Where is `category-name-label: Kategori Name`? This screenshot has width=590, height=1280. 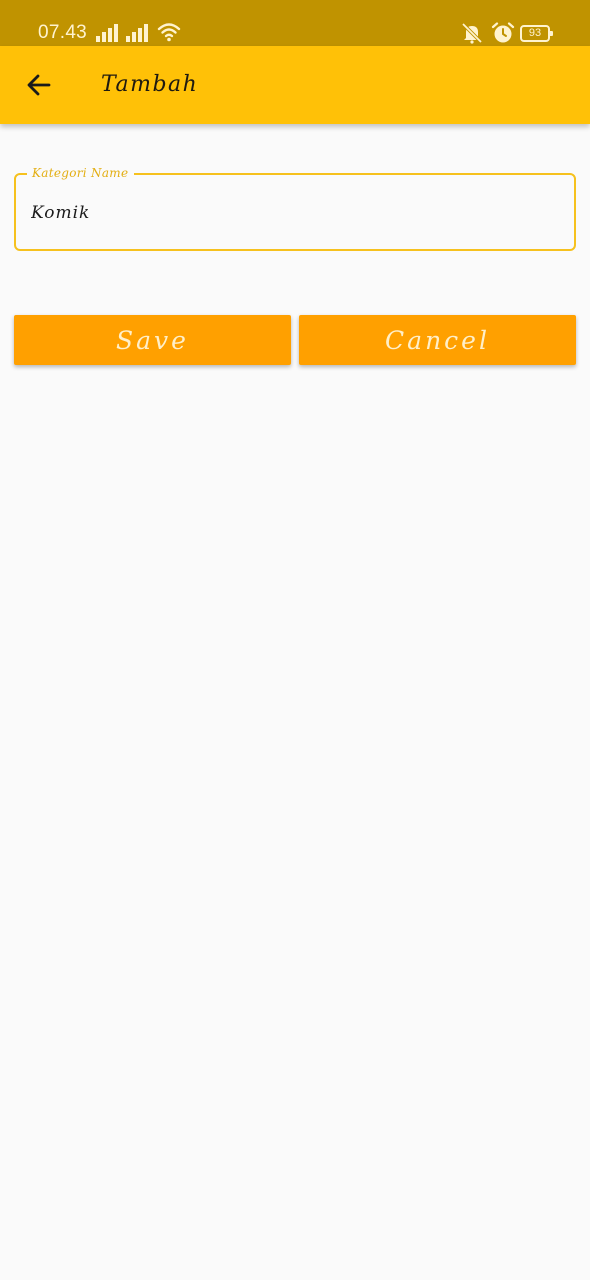 category-name-label: Kategori Name is located at coordinates (81, 173).